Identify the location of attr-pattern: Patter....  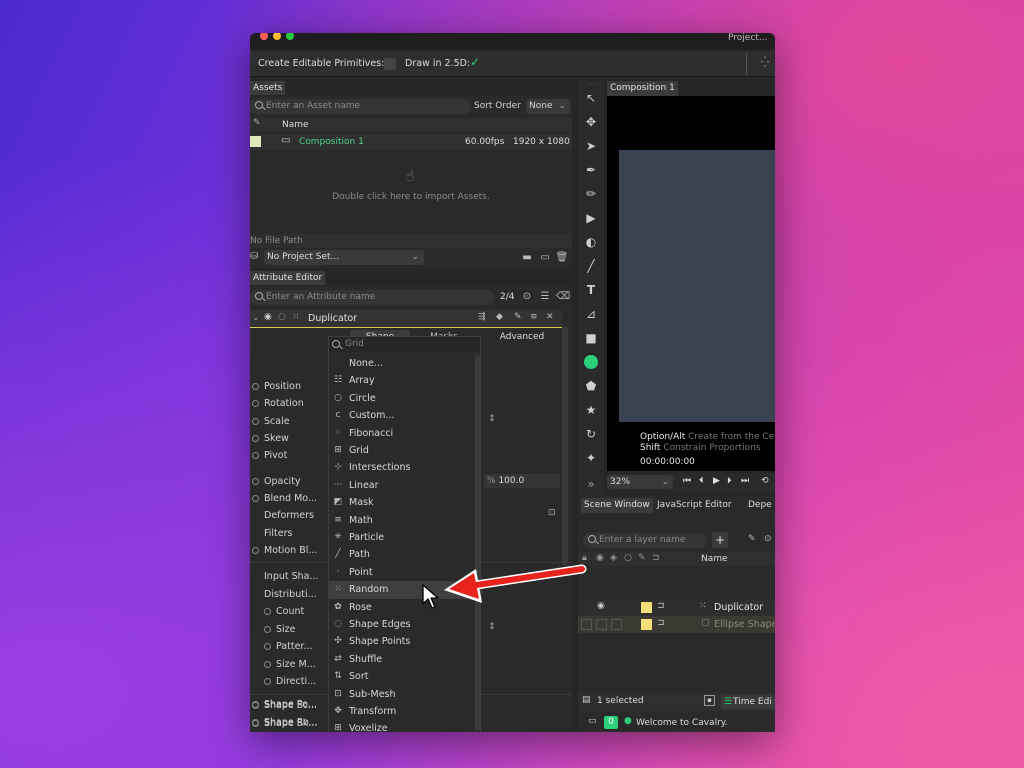
(288, 646).